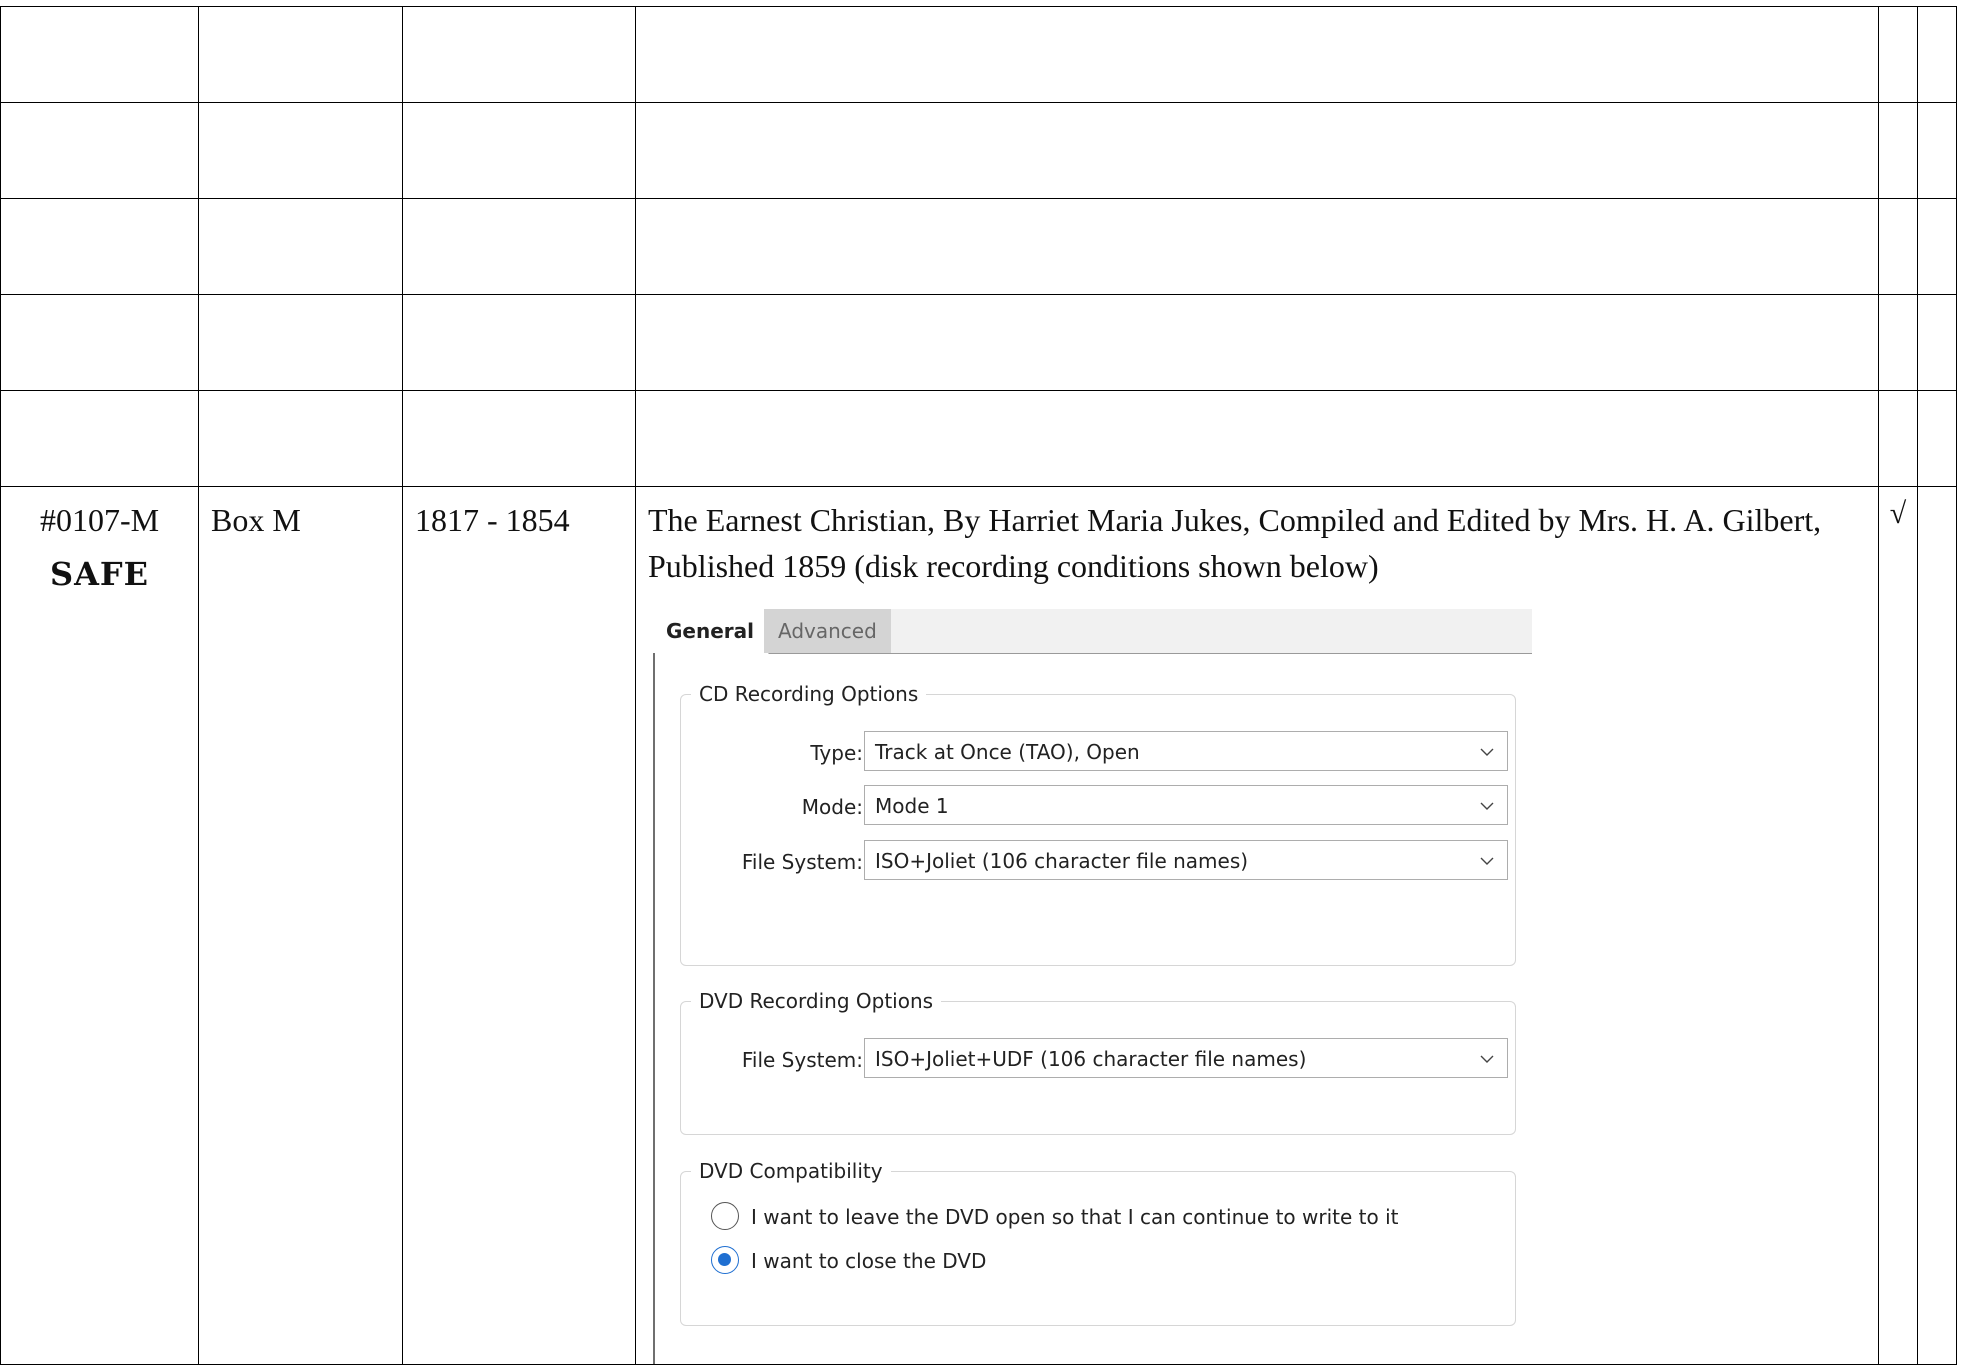 This screenshot has height=1365, width=1961. Describe the element at coordinates (912, 806) in the screenshot. I see `select-value: Mode 1` at that location.